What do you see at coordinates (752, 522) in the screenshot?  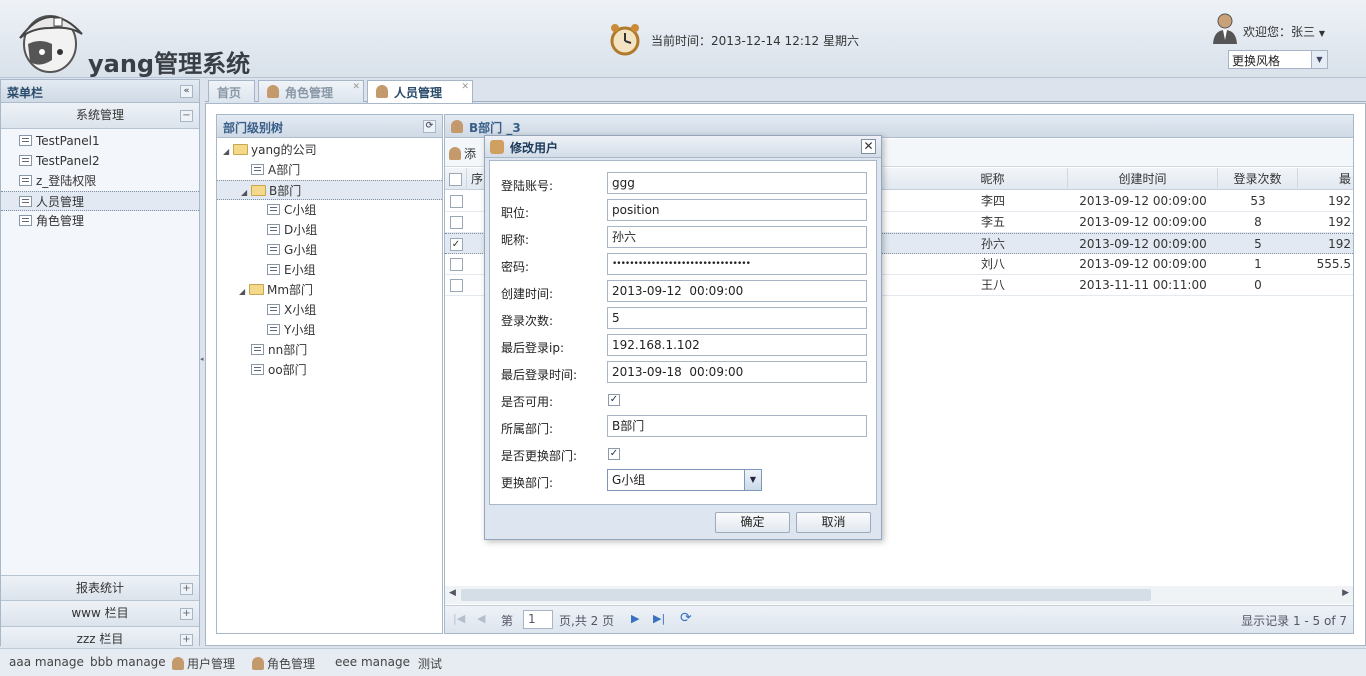 I see `confirm-button: 确定` at bounding box center [752, 522].